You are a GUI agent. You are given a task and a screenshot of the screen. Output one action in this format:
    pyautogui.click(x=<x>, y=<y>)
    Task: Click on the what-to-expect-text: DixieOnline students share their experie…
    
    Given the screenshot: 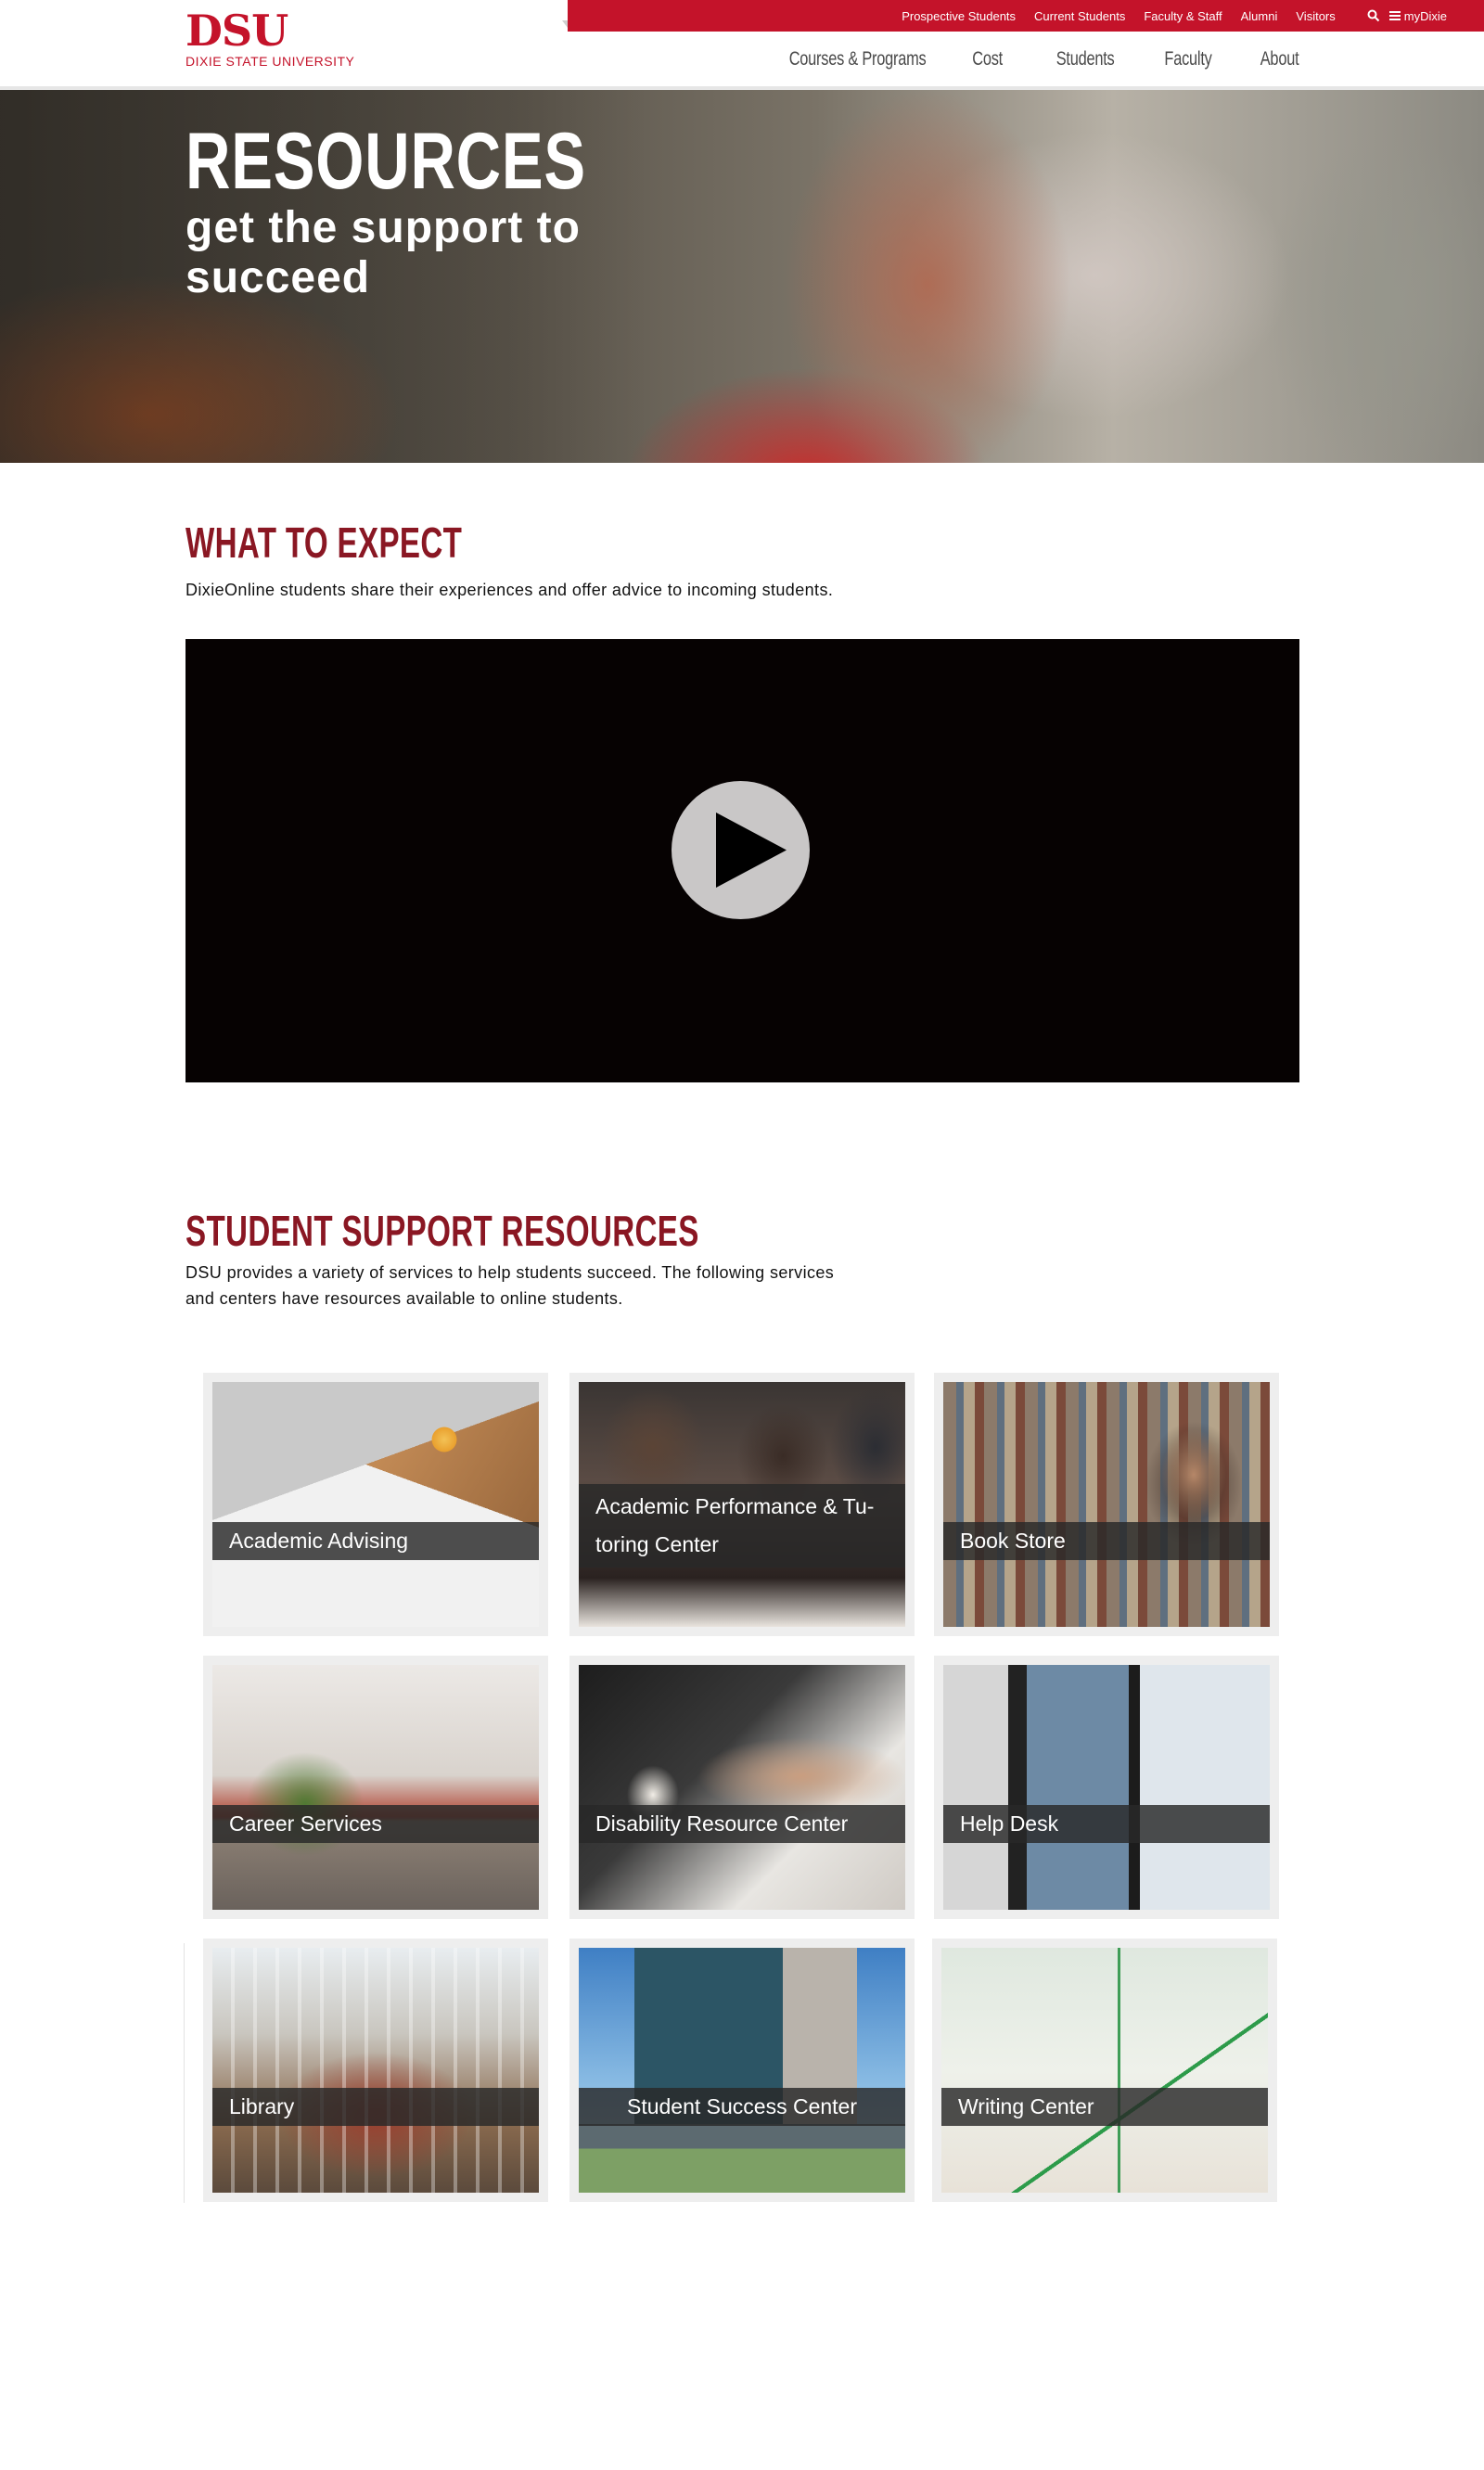 What is the action you would take?
    pyautogui.click(x=510, y=590)
    